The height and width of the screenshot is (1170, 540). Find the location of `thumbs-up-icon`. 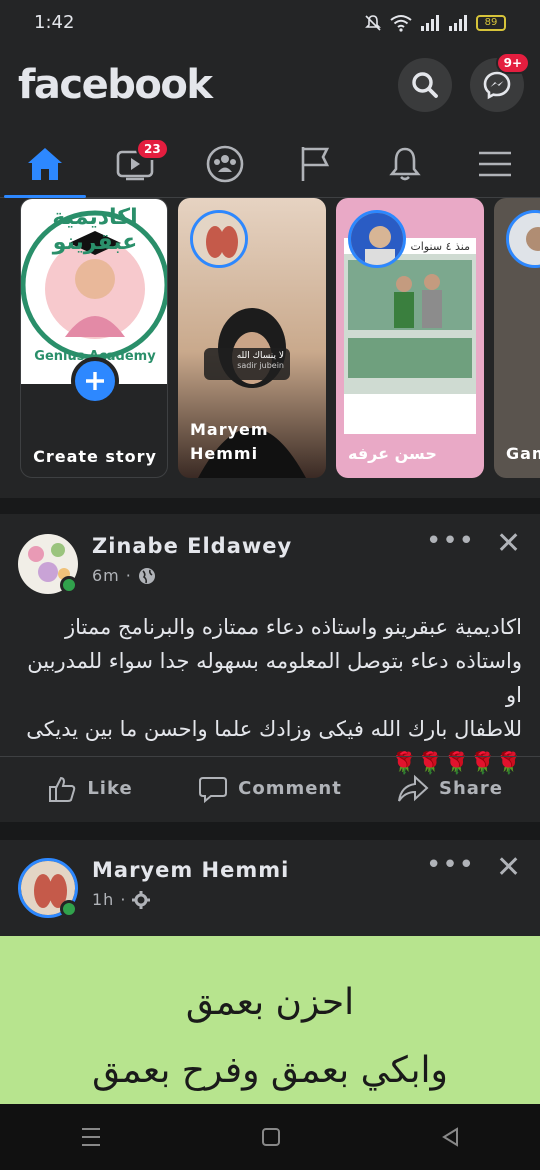

thumbs-up-icon is located at coordinates (62, 789).